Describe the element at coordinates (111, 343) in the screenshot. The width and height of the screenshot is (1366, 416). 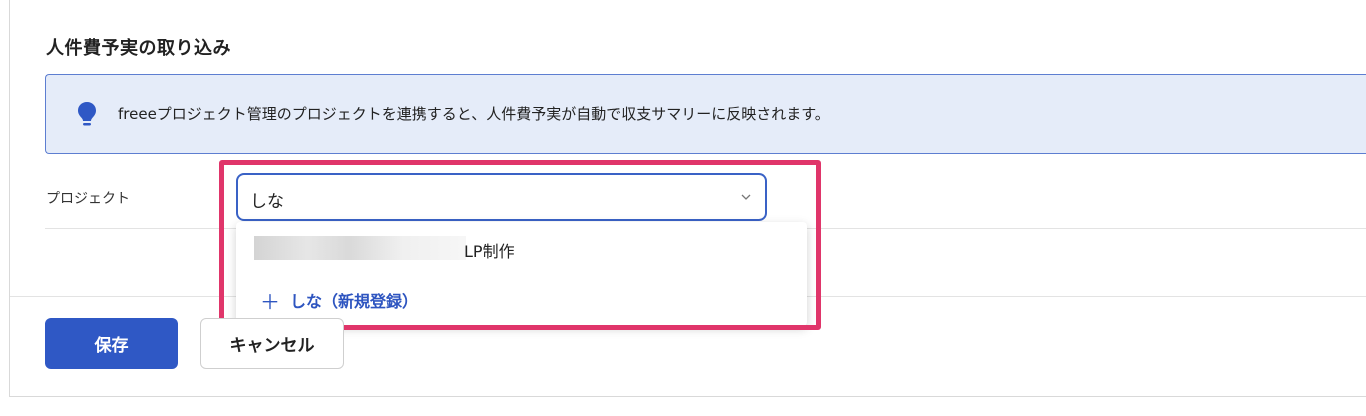
I see `save-button: 保存` at that location.